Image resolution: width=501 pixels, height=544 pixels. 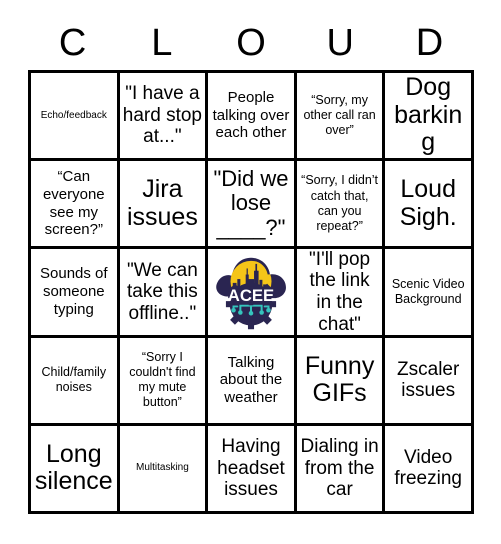 I want to click on bingo-cell: Having headset issues, so click(x=252, y=469).